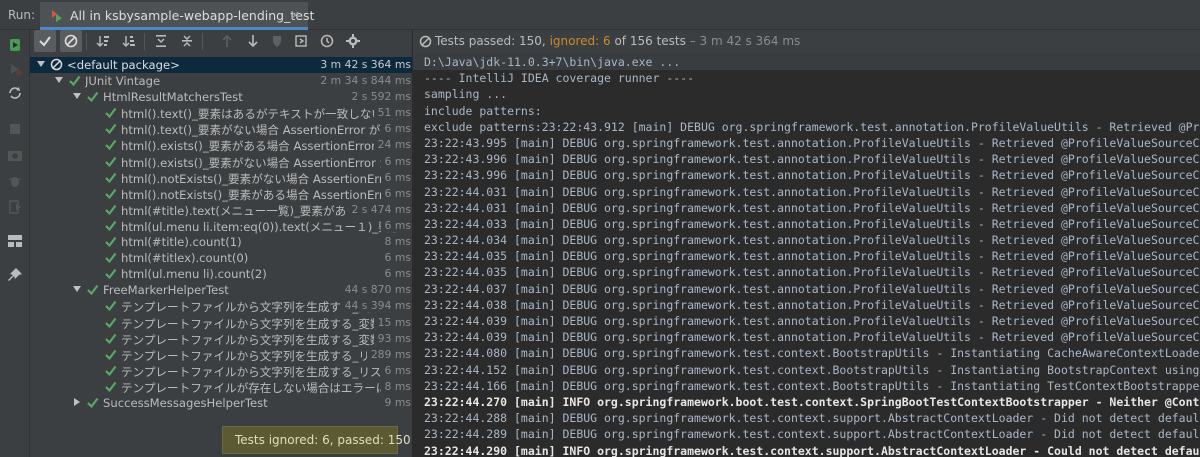 The height and width of the screenshot is (457, 1200). What do you see at coordinates (221, 242) in the screenshot?
I see `test-tree-row: html(#title).count(1) 8 ms` at bounding box center [221, 242].